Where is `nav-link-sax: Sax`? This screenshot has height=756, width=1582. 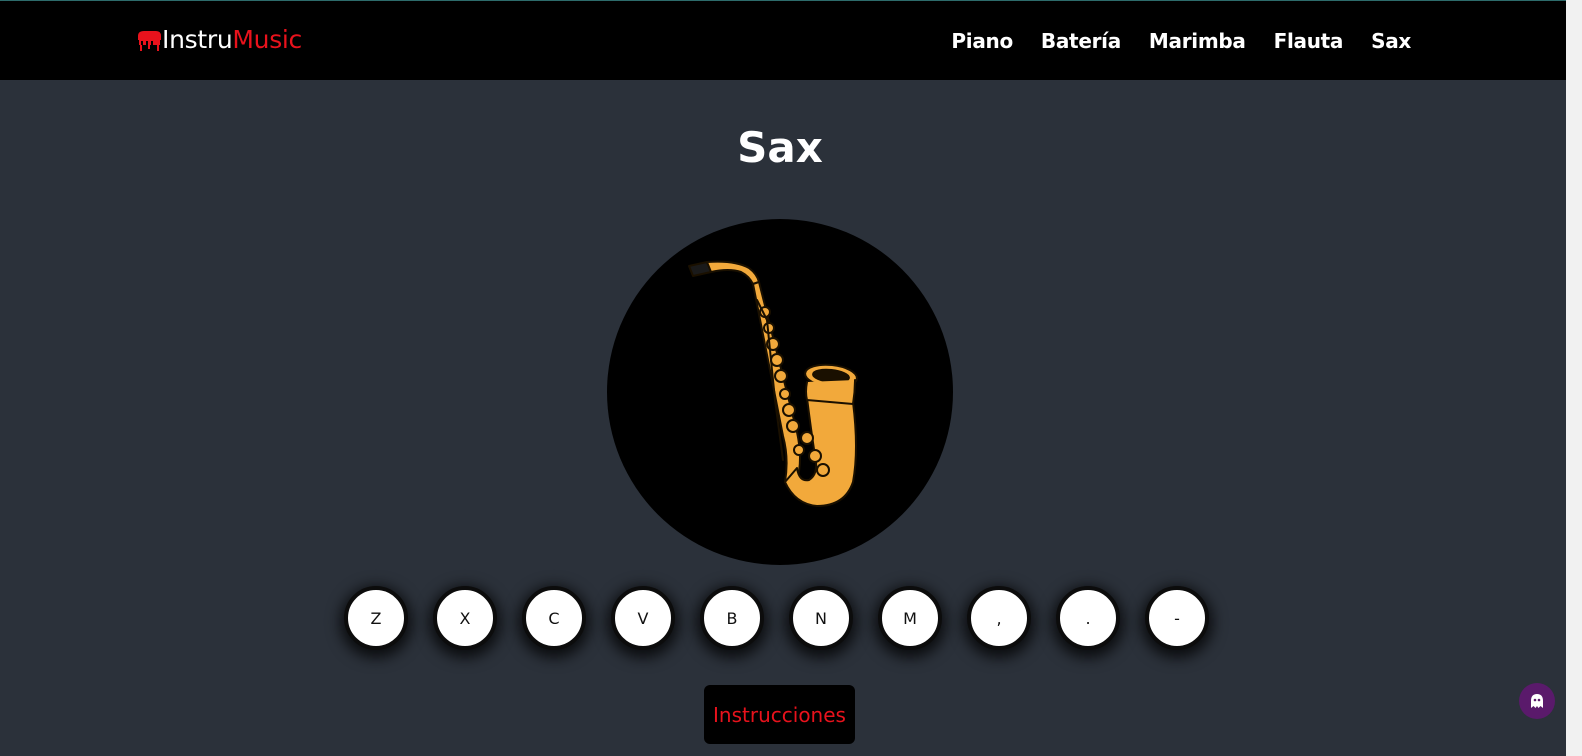
nav-link-sax: Sax is located at coordinates (1391, 41).